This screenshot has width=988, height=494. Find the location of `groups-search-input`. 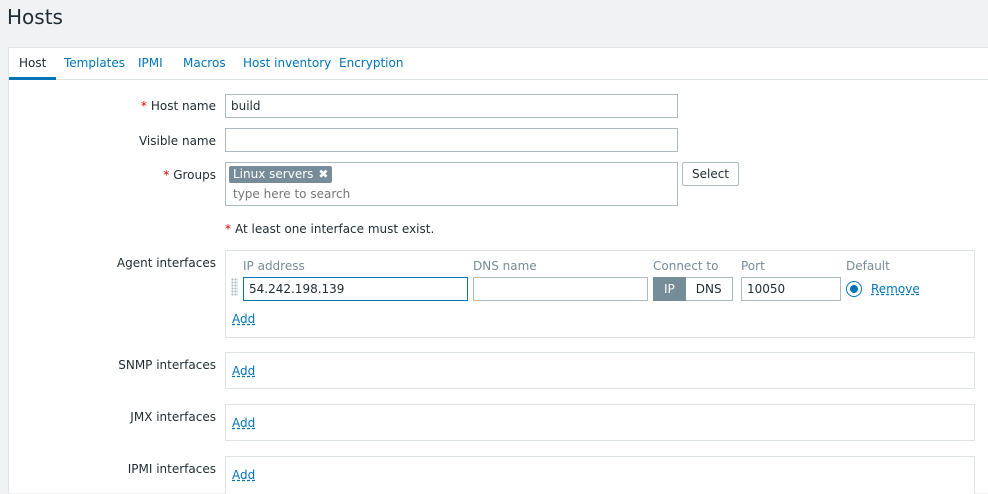

groups-search-input is located at coordinates (381, 194).